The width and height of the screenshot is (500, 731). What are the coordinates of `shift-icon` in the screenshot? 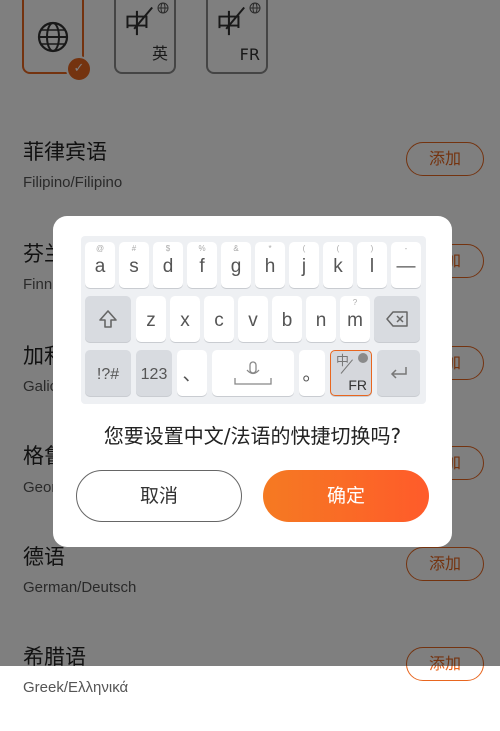 It's located at (108, 319).